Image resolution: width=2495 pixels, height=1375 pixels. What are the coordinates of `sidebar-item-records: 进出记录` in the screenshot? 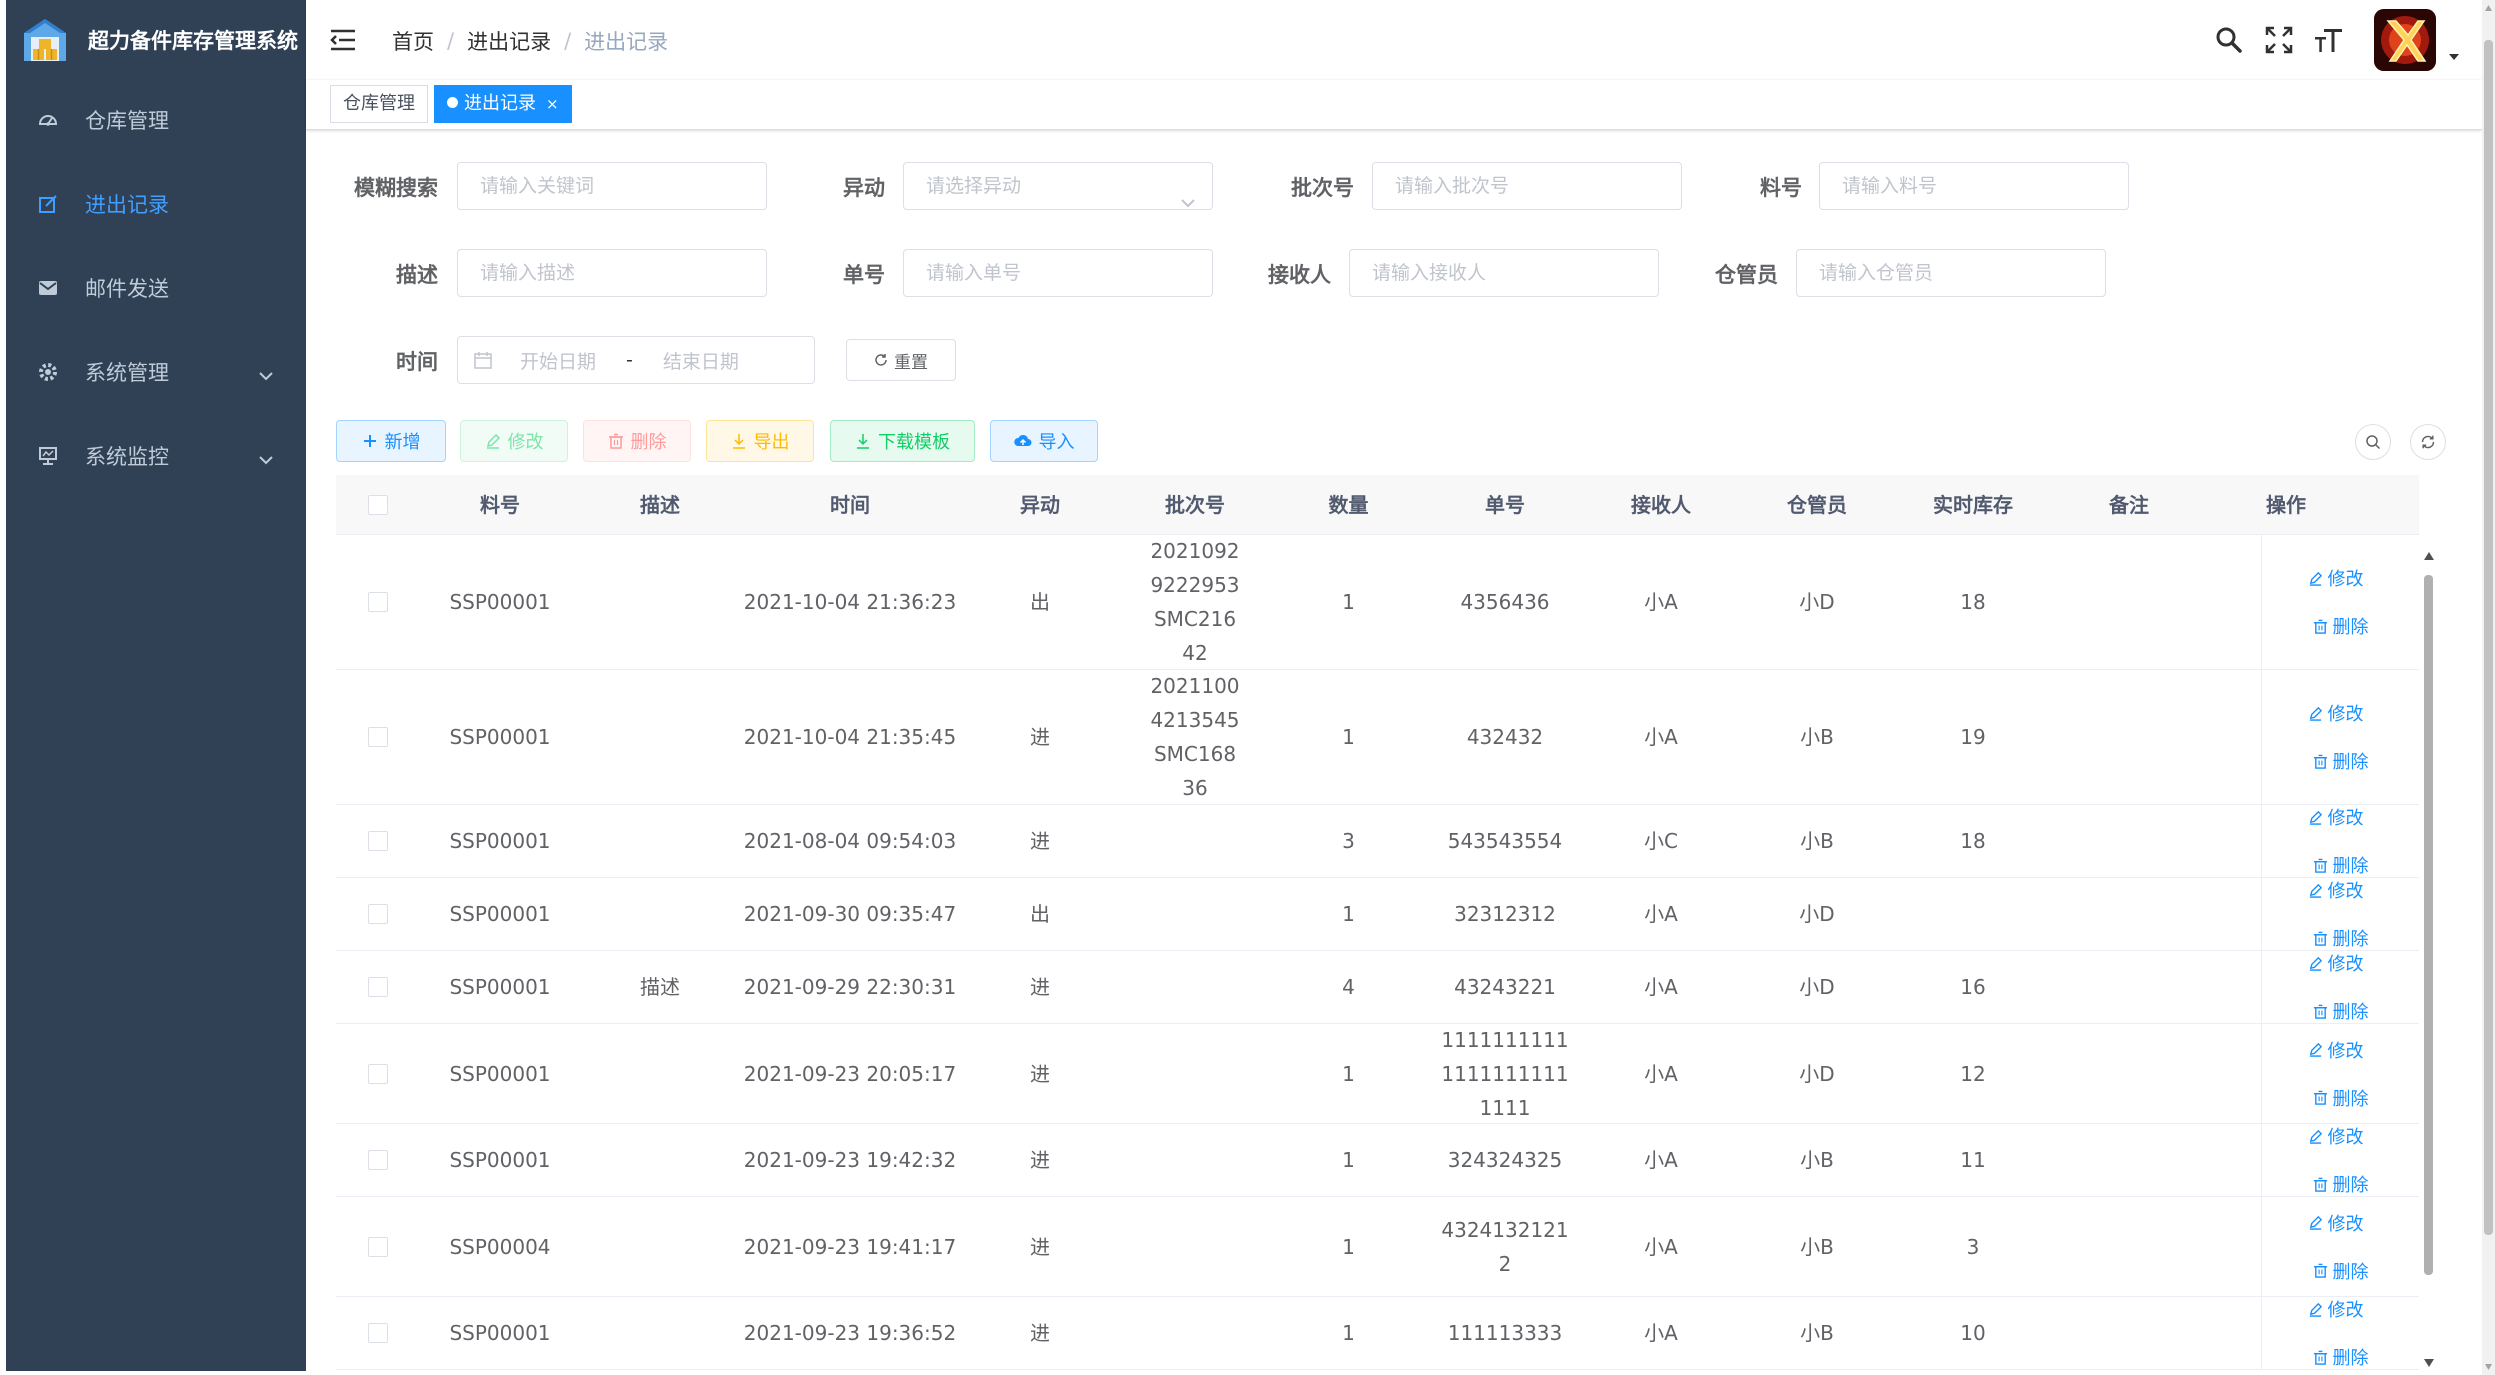 It's located at (156, 204).